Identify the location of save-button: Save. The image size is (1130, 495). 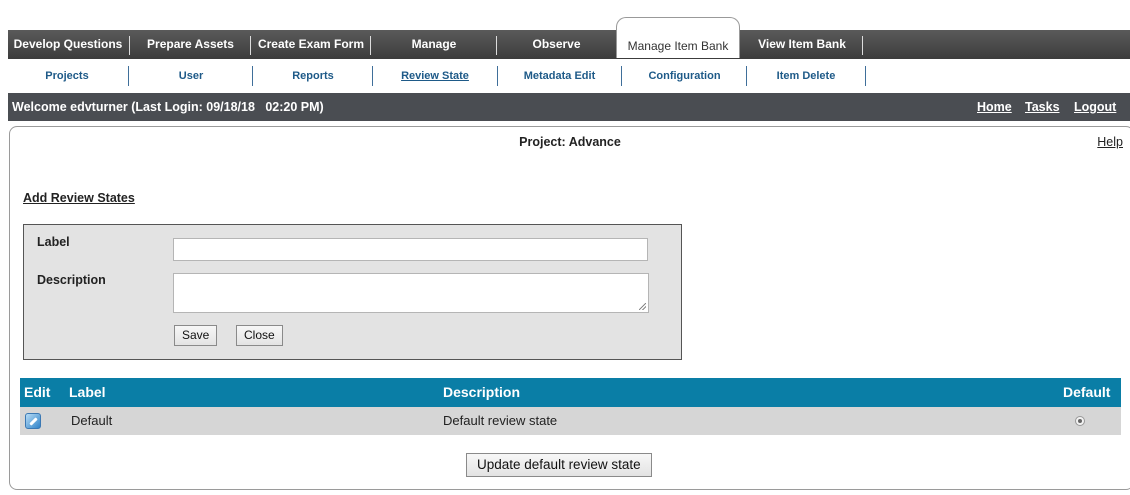
(196, 335).